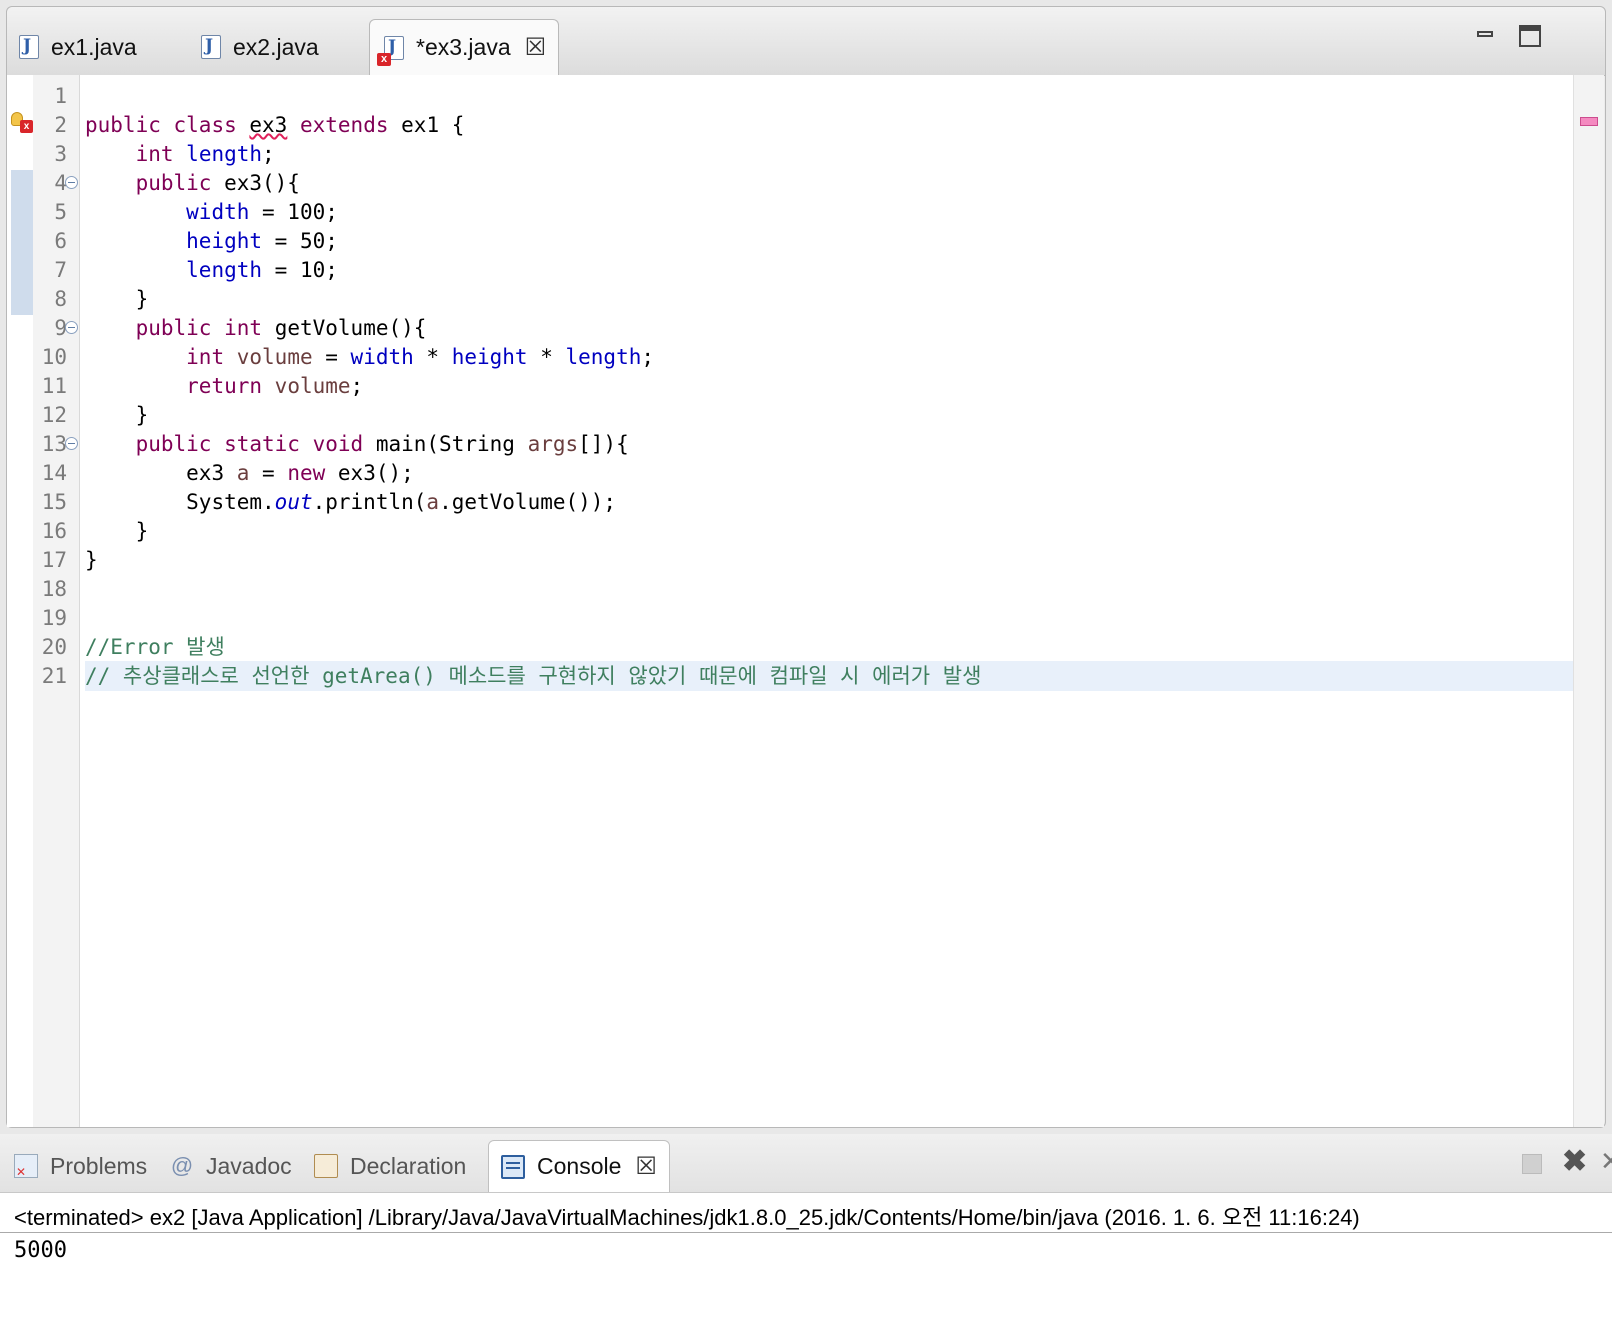  I want to click on line-number: 13, so click(54, 444).